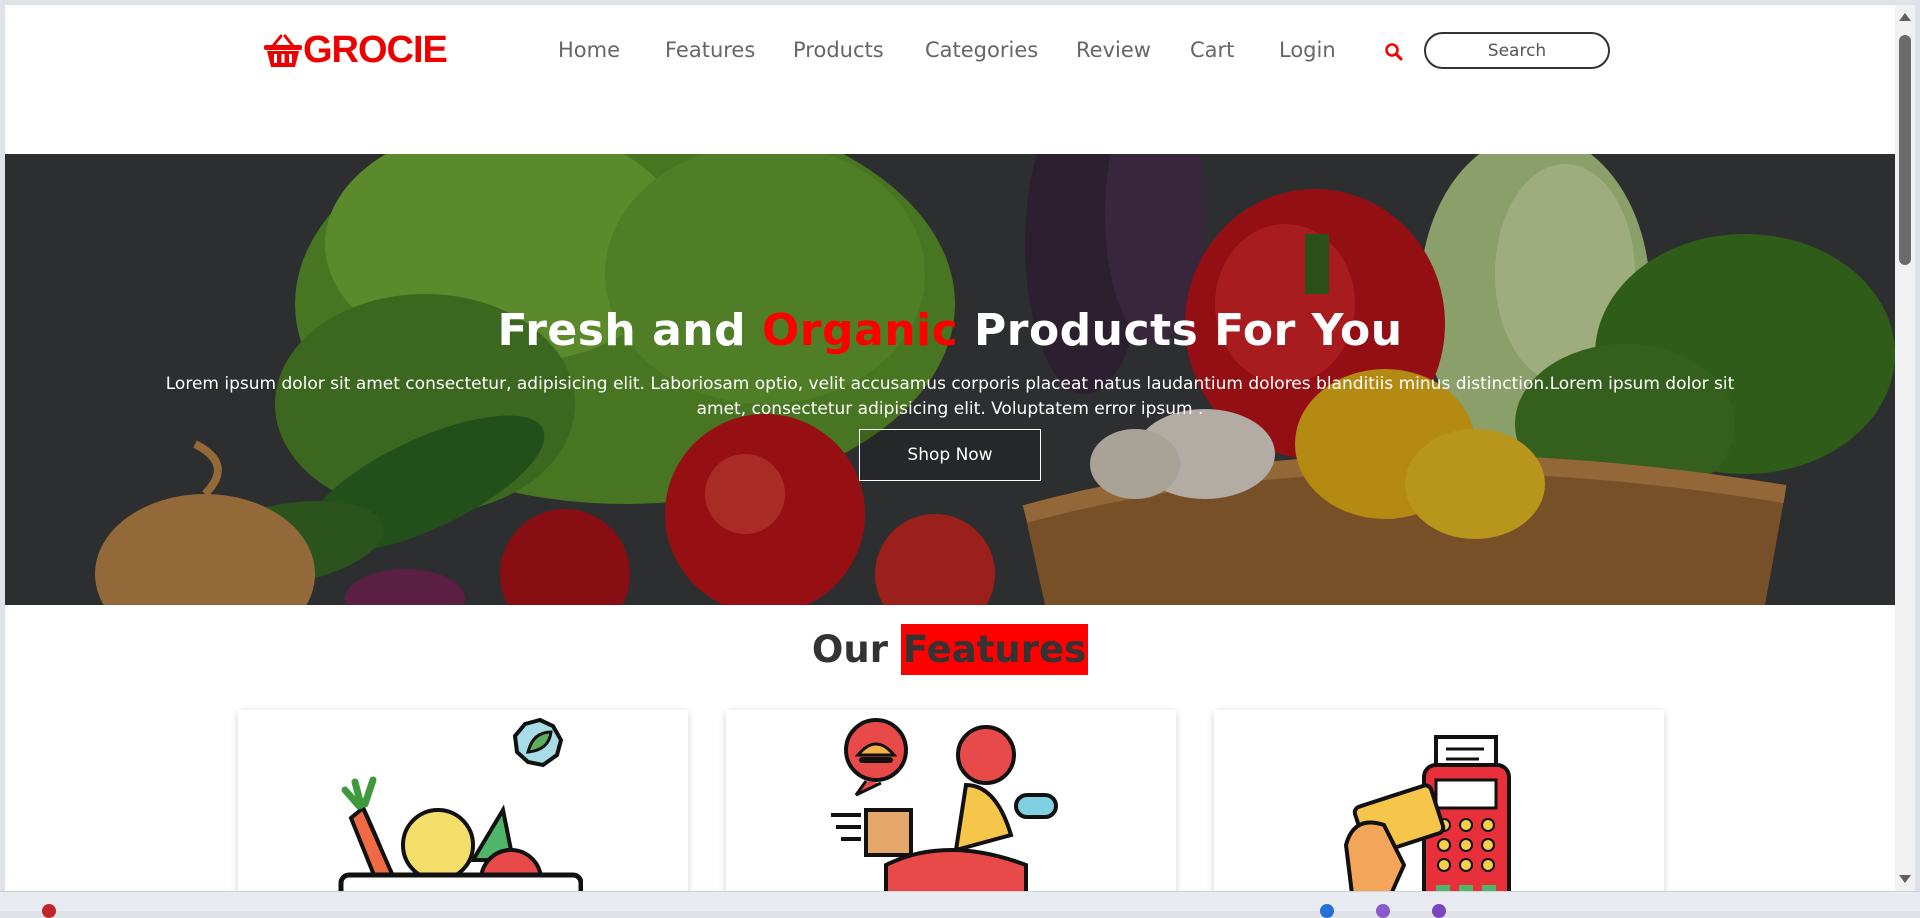 This screenshot has width=1920, height=918. Describe the element at coordinates (1180, 330) in the screenshot. I see `hero-title-end: Products For You` at that location.